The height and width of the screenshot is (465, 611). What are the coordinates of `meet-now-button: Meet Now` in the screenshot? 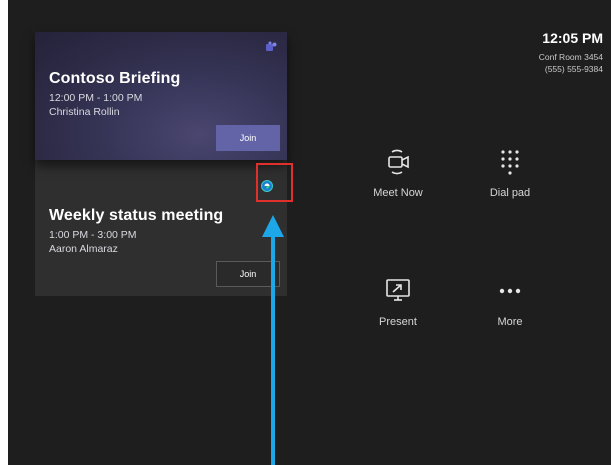 It's located at (398, 173).